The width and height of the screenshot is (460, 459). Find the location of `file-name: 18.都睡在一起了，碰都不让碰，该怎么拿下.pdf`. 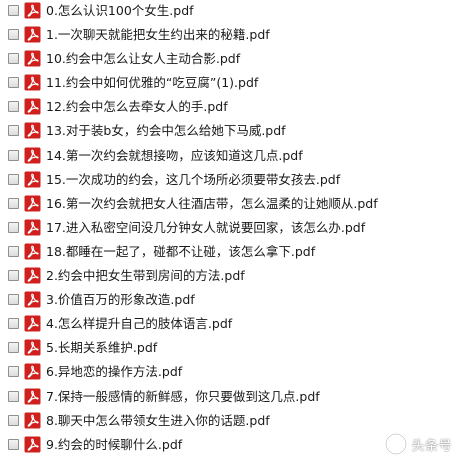

file-name: 18.都睡在一起了，碰都不让碰，该怎么拿下.pdf is located at coordinates (181, 251).